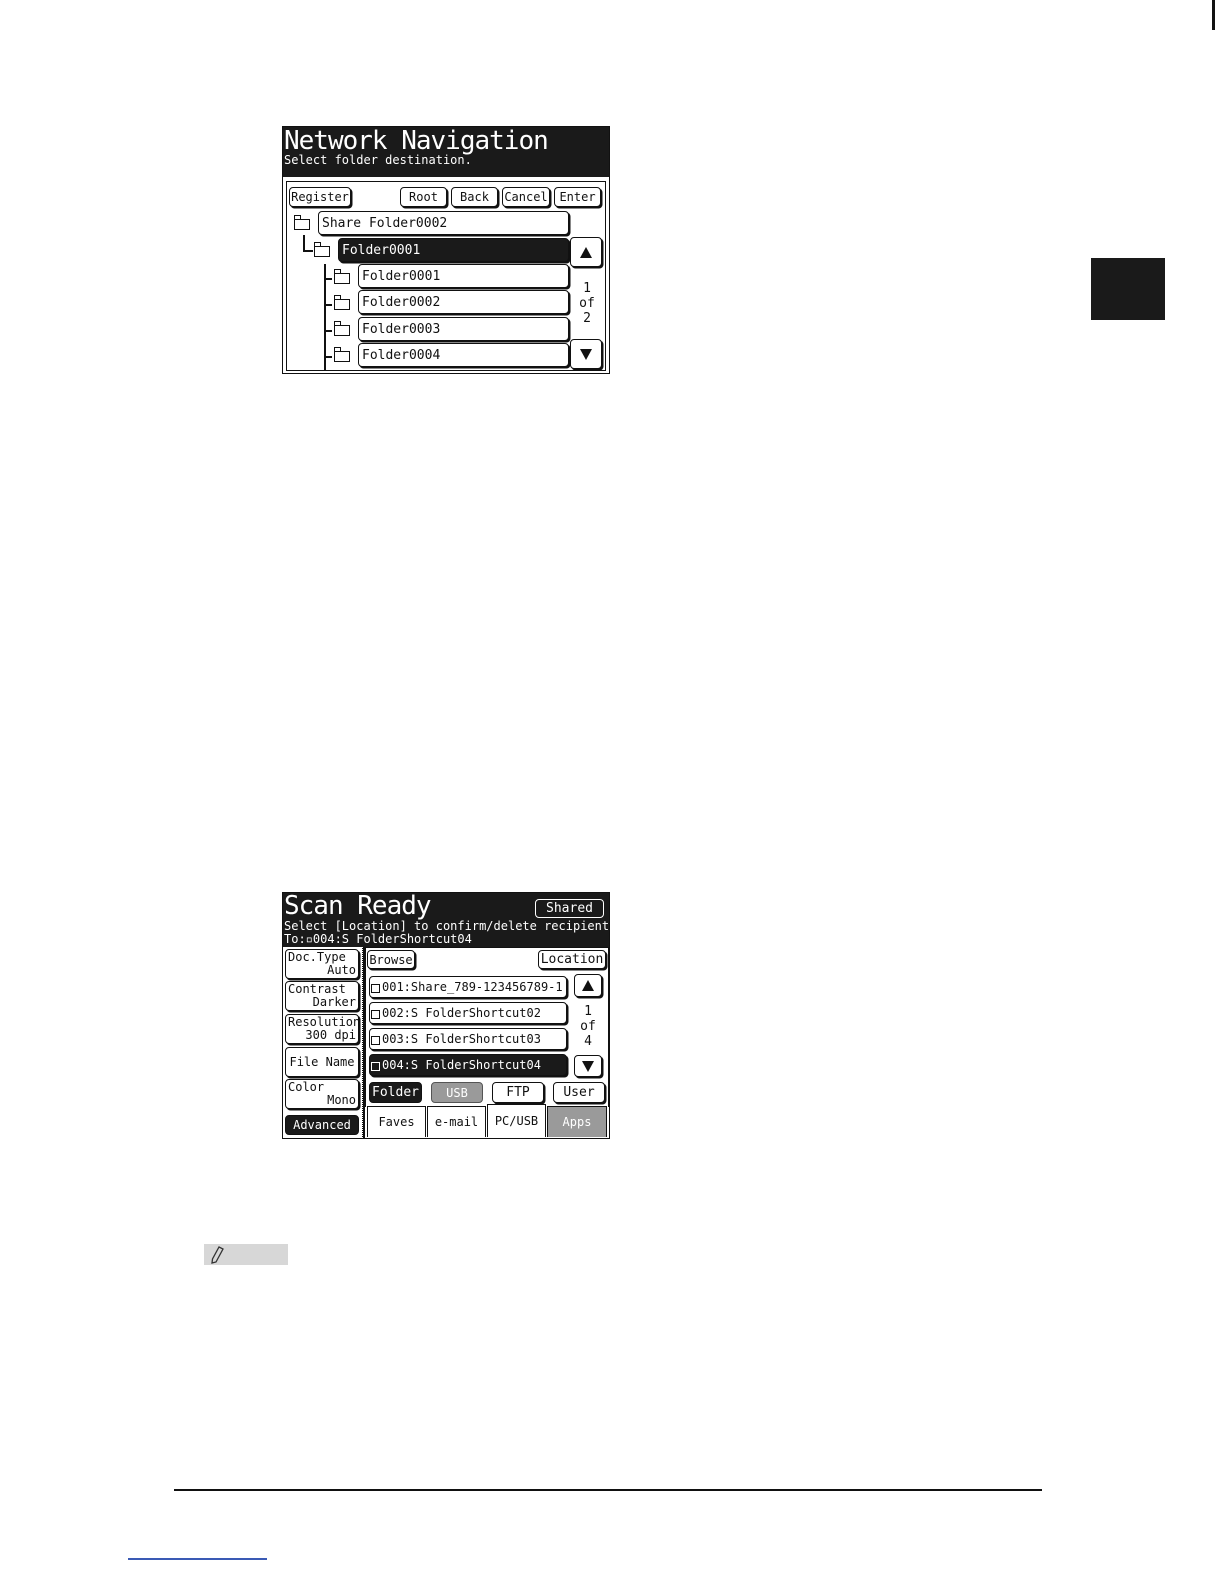  I want to click on destination-item-label: 002:S FolderShortcut02, so click(461, 1013).